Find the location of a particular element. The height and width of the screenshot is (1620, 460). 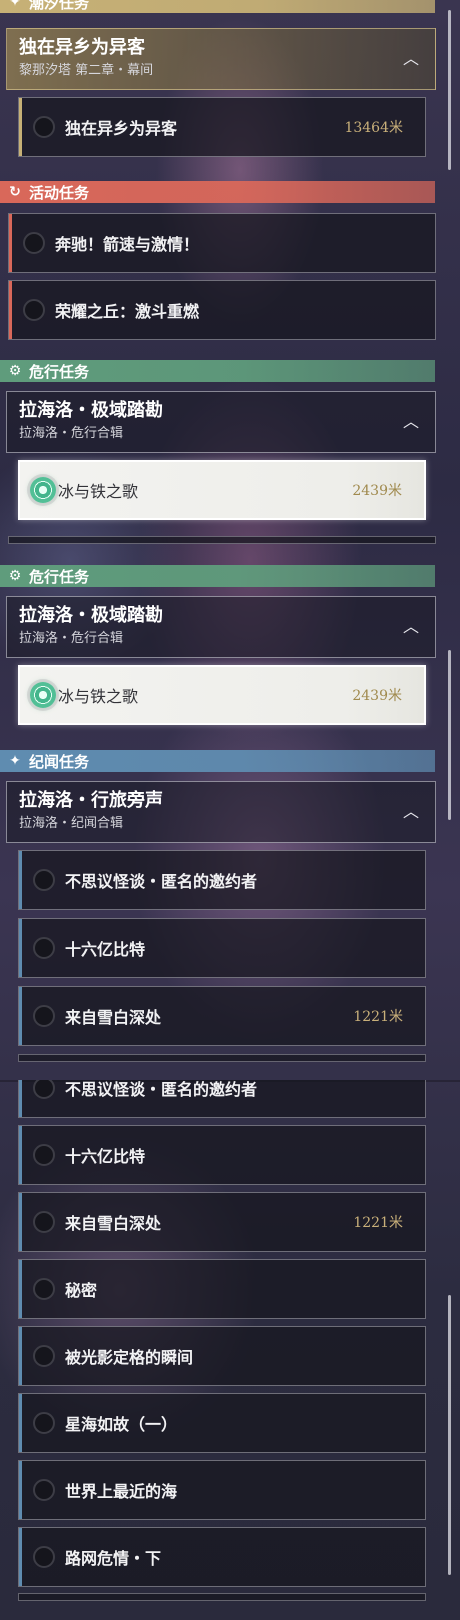

quest-item: 路网危情・下 is located at coordinates (222, 1557).